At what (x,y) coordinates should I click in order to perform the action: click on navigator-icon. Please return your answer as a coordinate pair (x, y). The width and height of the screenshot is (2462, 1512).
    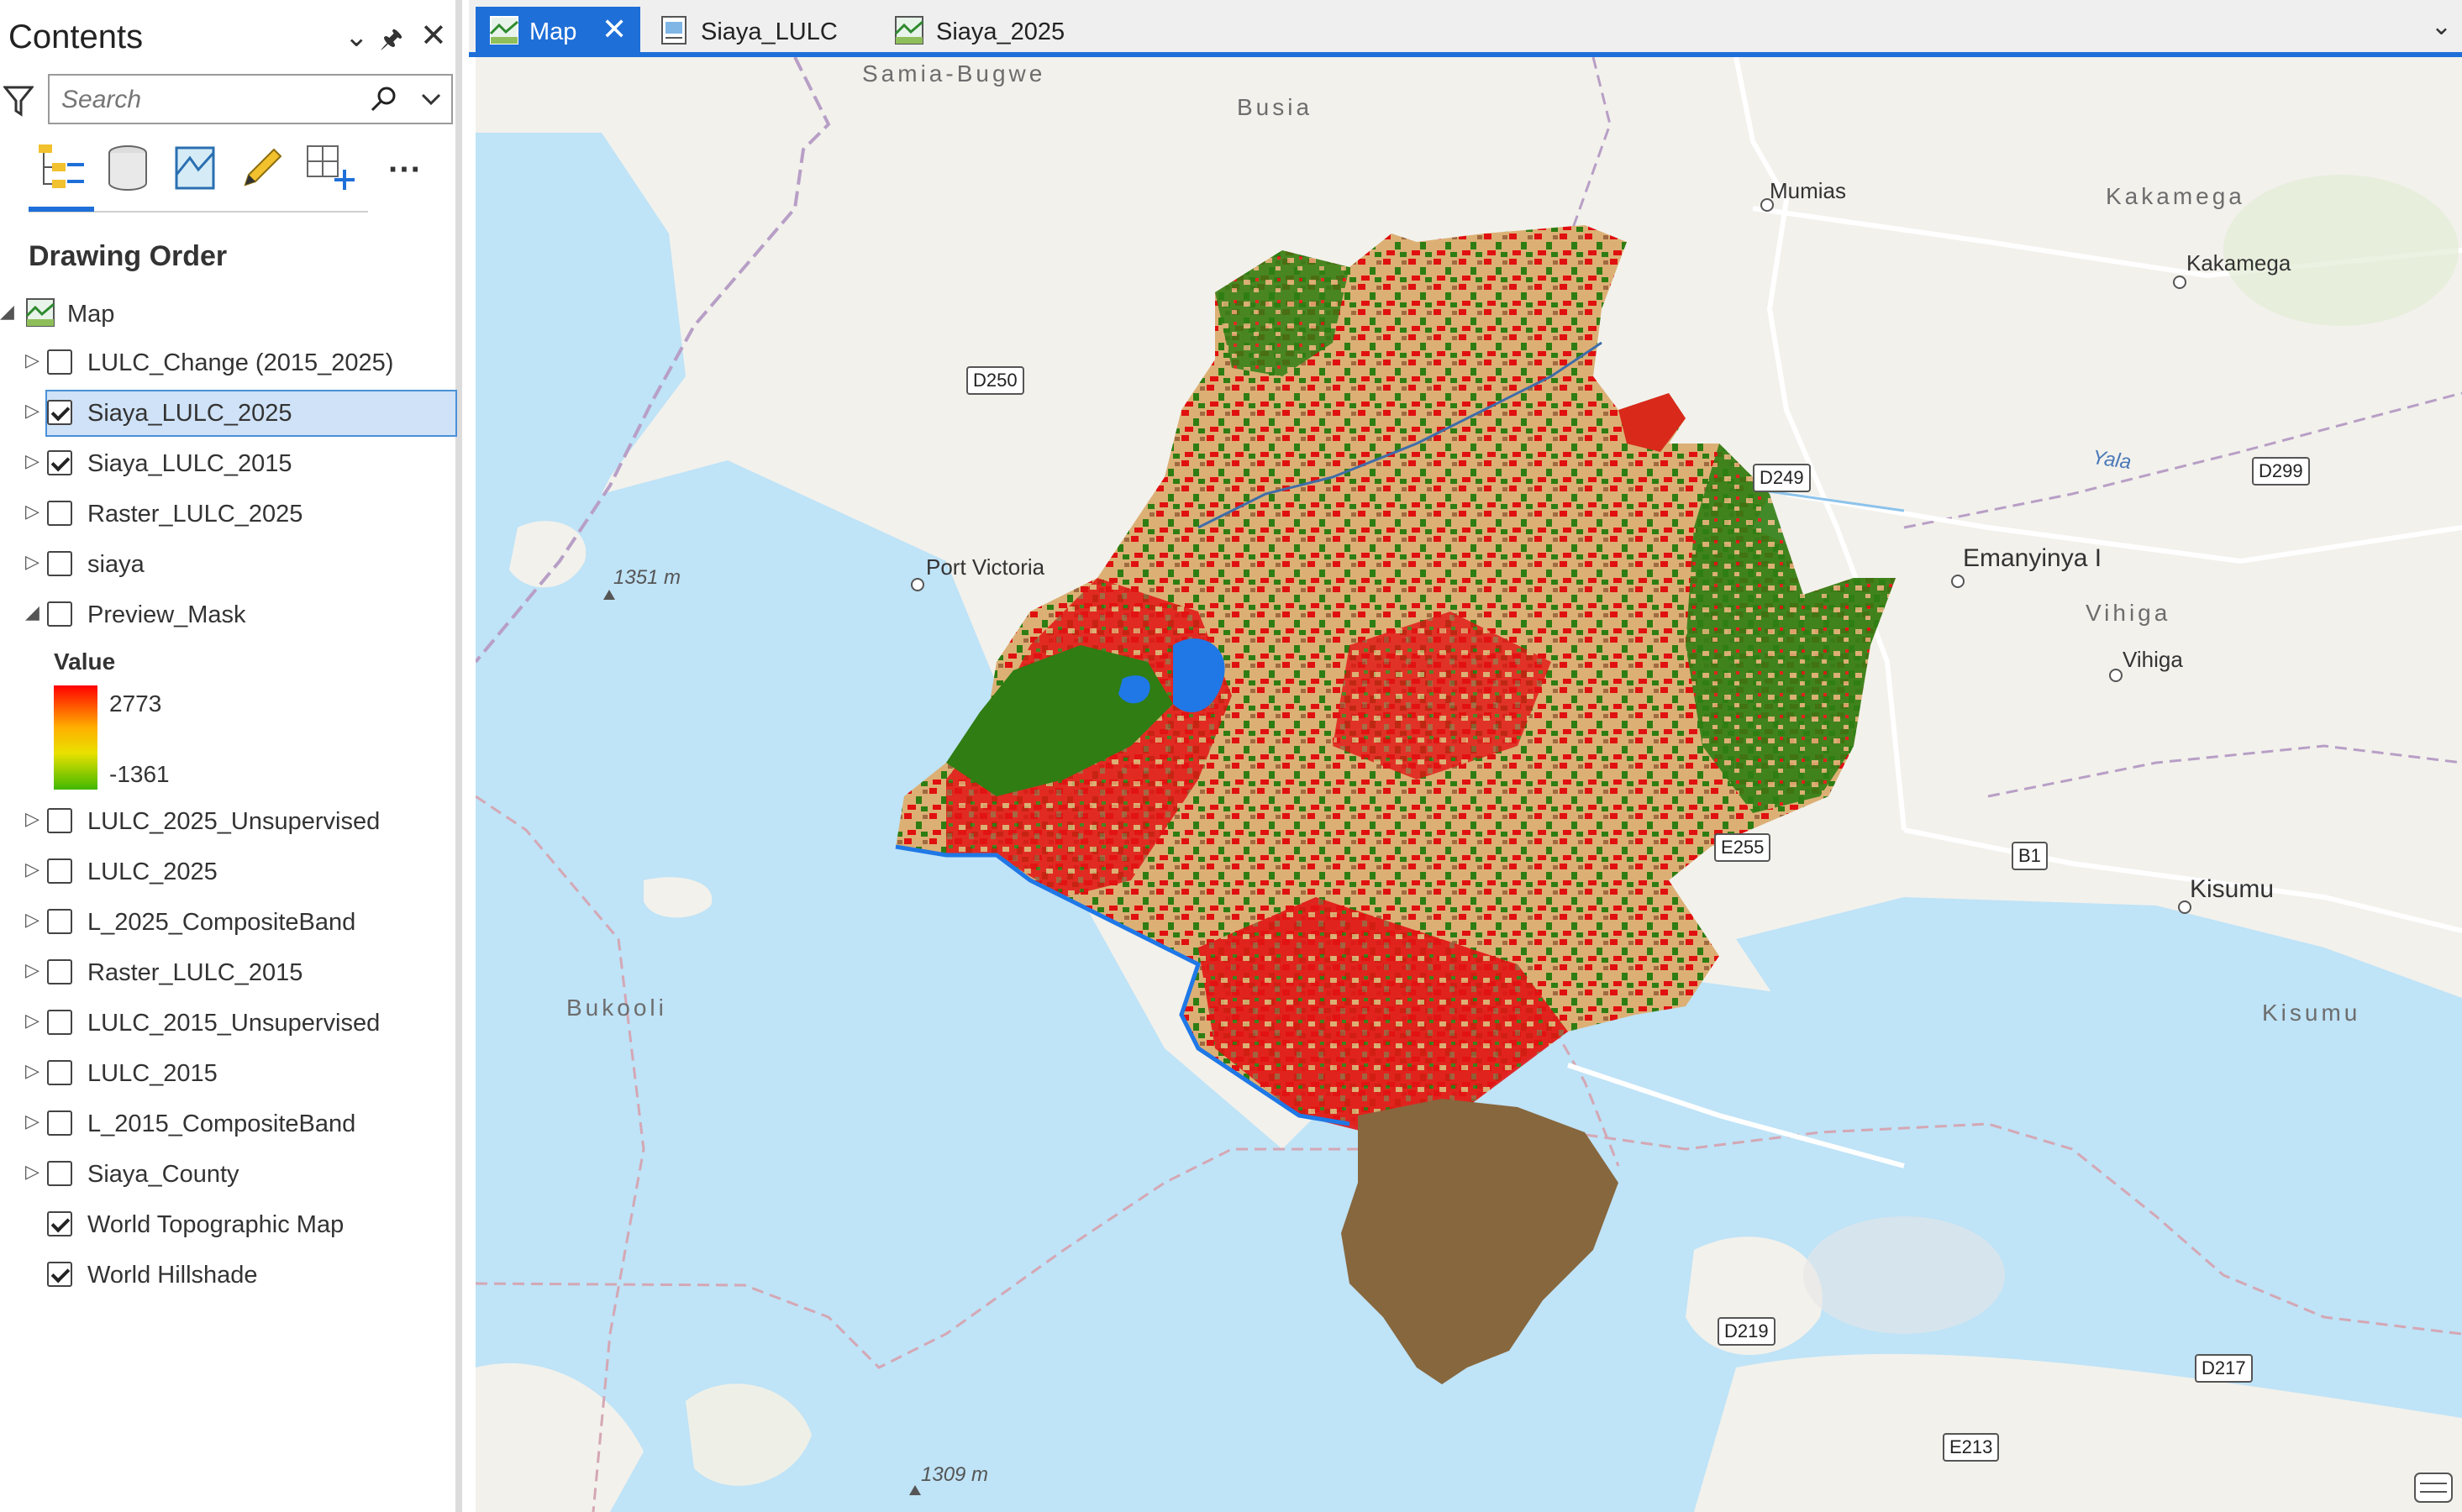
    Looking at the image, I should click on (2433, 1487).